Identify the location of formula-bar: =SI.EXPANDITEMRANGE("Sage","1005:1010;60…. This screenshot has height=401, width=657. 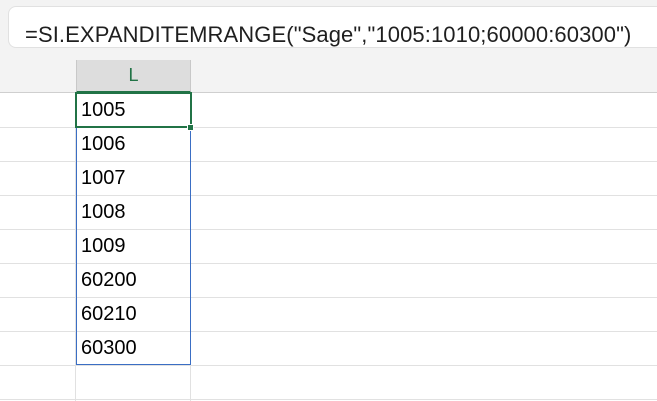
(332, 27).